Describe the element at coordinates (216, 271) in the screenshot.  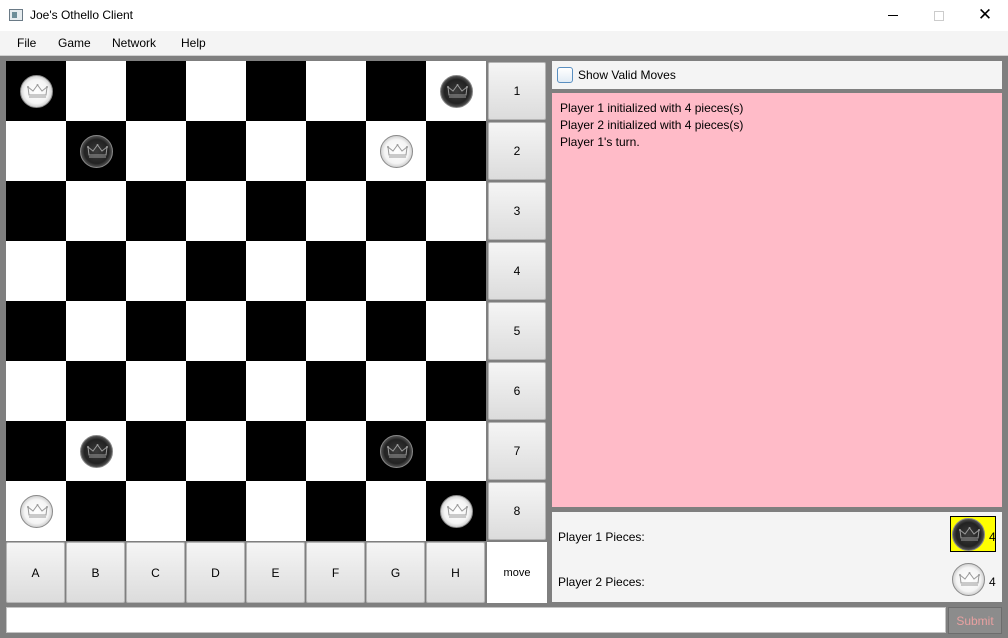
I see `board-cell-d4` at that location.